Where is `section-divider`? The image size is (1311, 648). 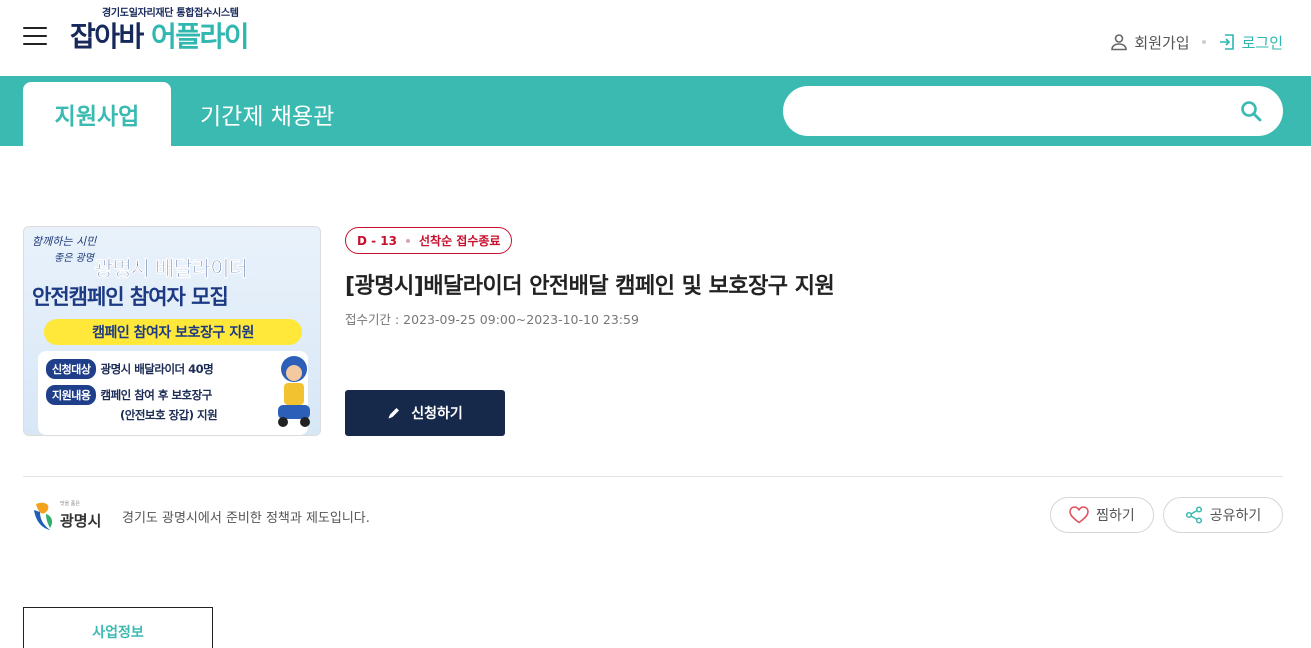 section-divider is located at coordinates (653, 476).